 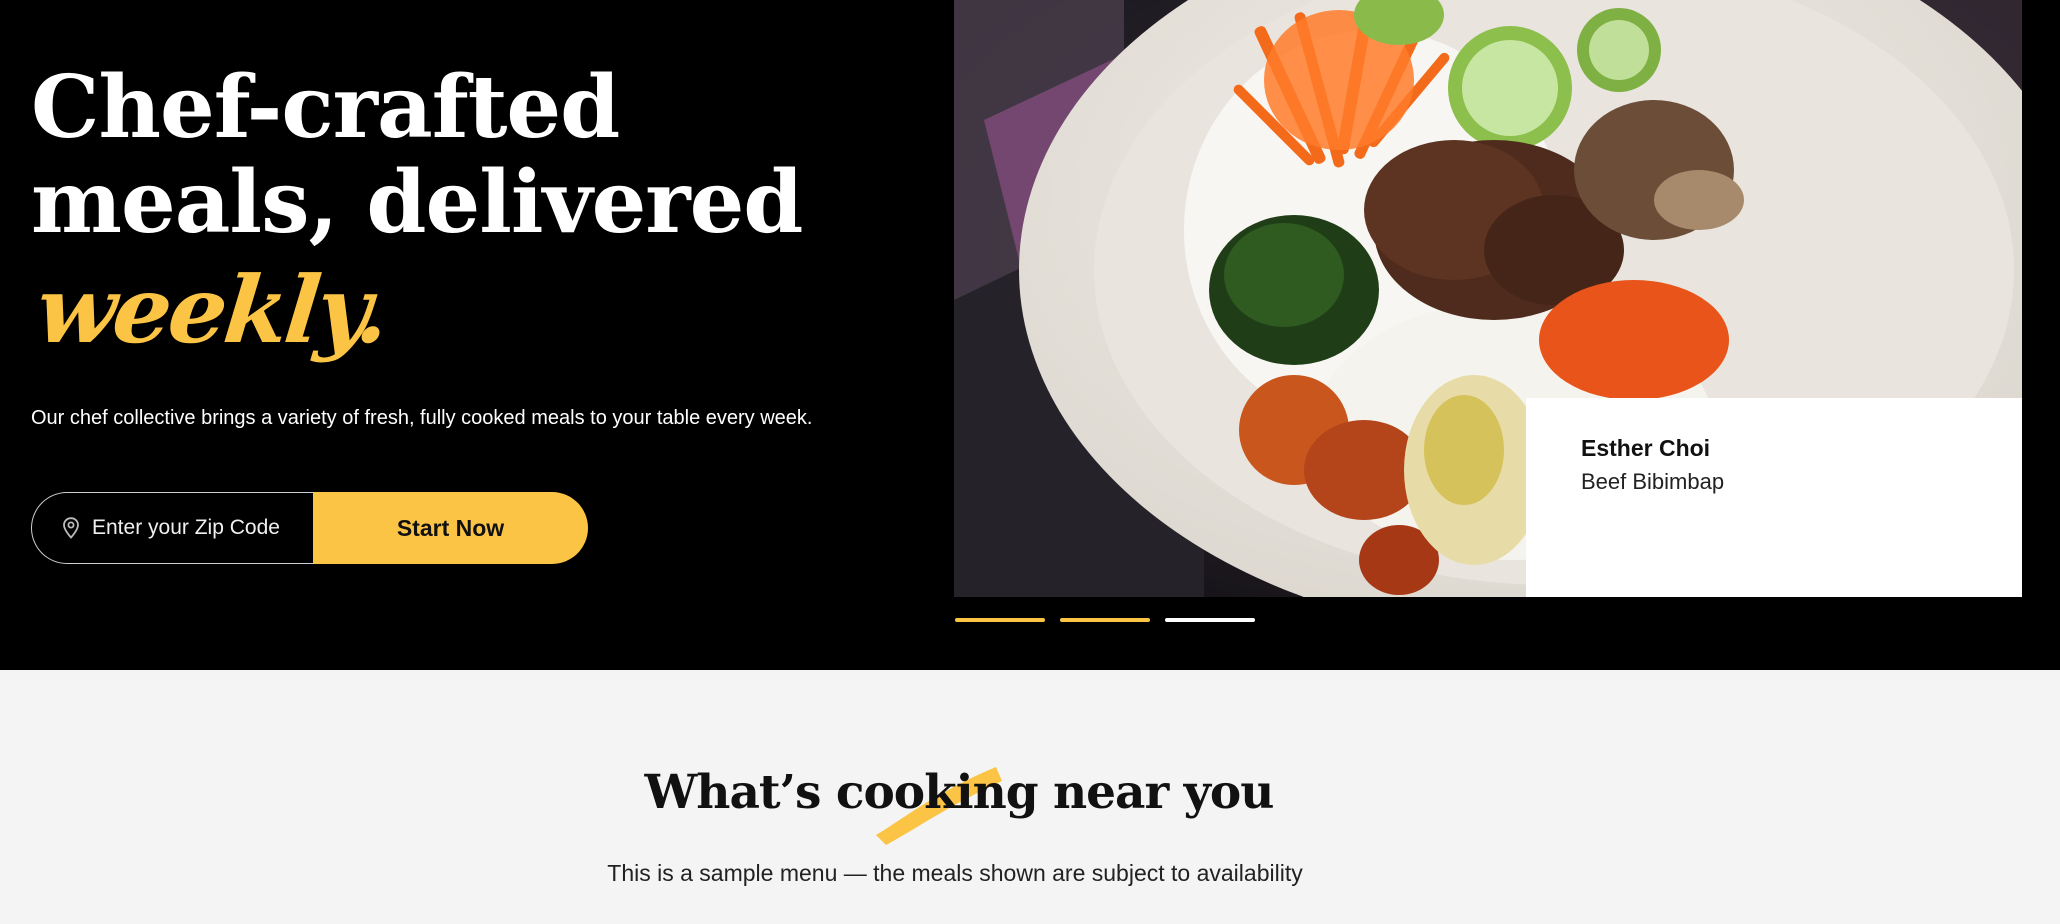 I want to click on menu-title-highlight: cooking, so click(x=937, y=805).